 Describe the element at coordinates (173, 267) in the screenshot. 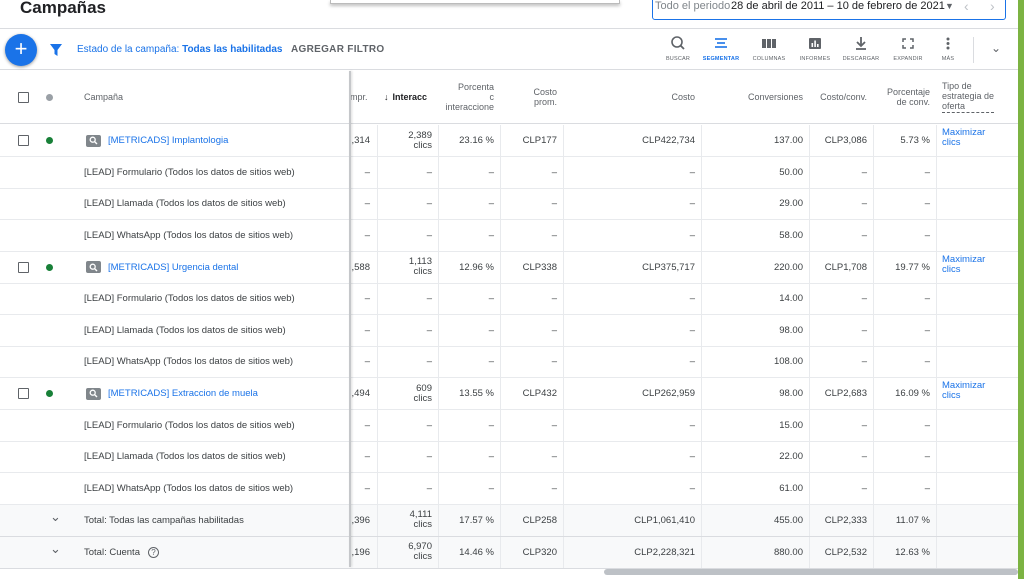

I see `campaign-name-link: [METRICADS] Urgencia dental` at that location.